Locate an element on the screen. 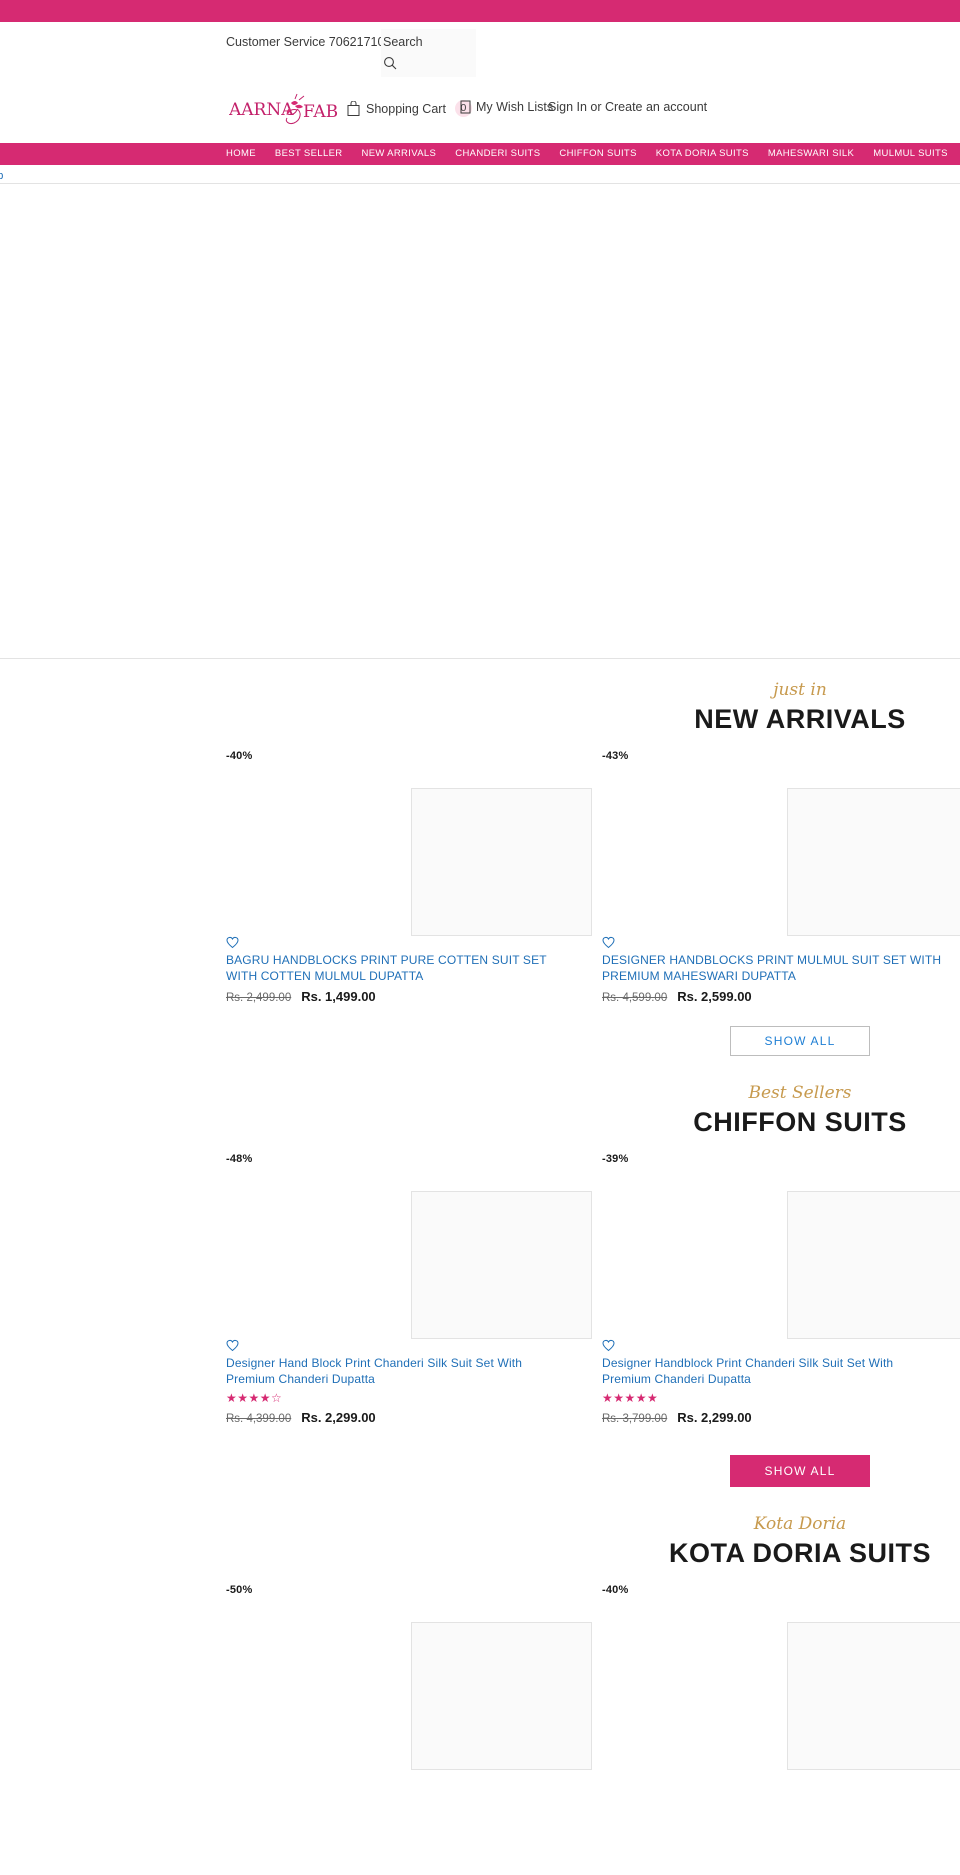 Image resolution: width=960 pixels, height=1875 pixels. price-original: Rs. 3,799.00 is located at coordinates (635, 1419).